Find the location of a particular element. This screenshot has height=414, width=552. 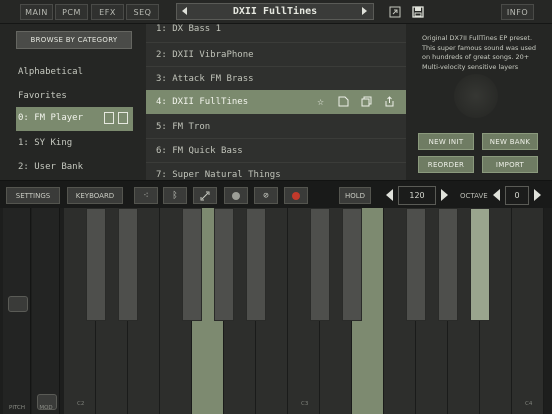

pitch-label: PITCH is located at coordinates (17, 408).